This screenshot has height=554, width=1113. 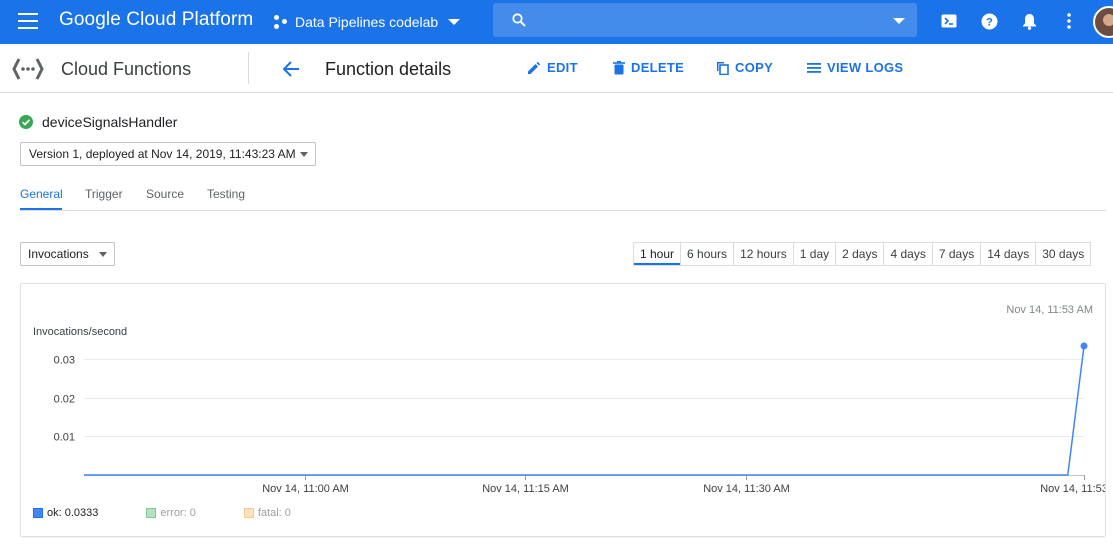 What do you see at coordinates (562, 67) in the screenshot?
I see `edit-label: EDIT` at bounding box center [562, 67].